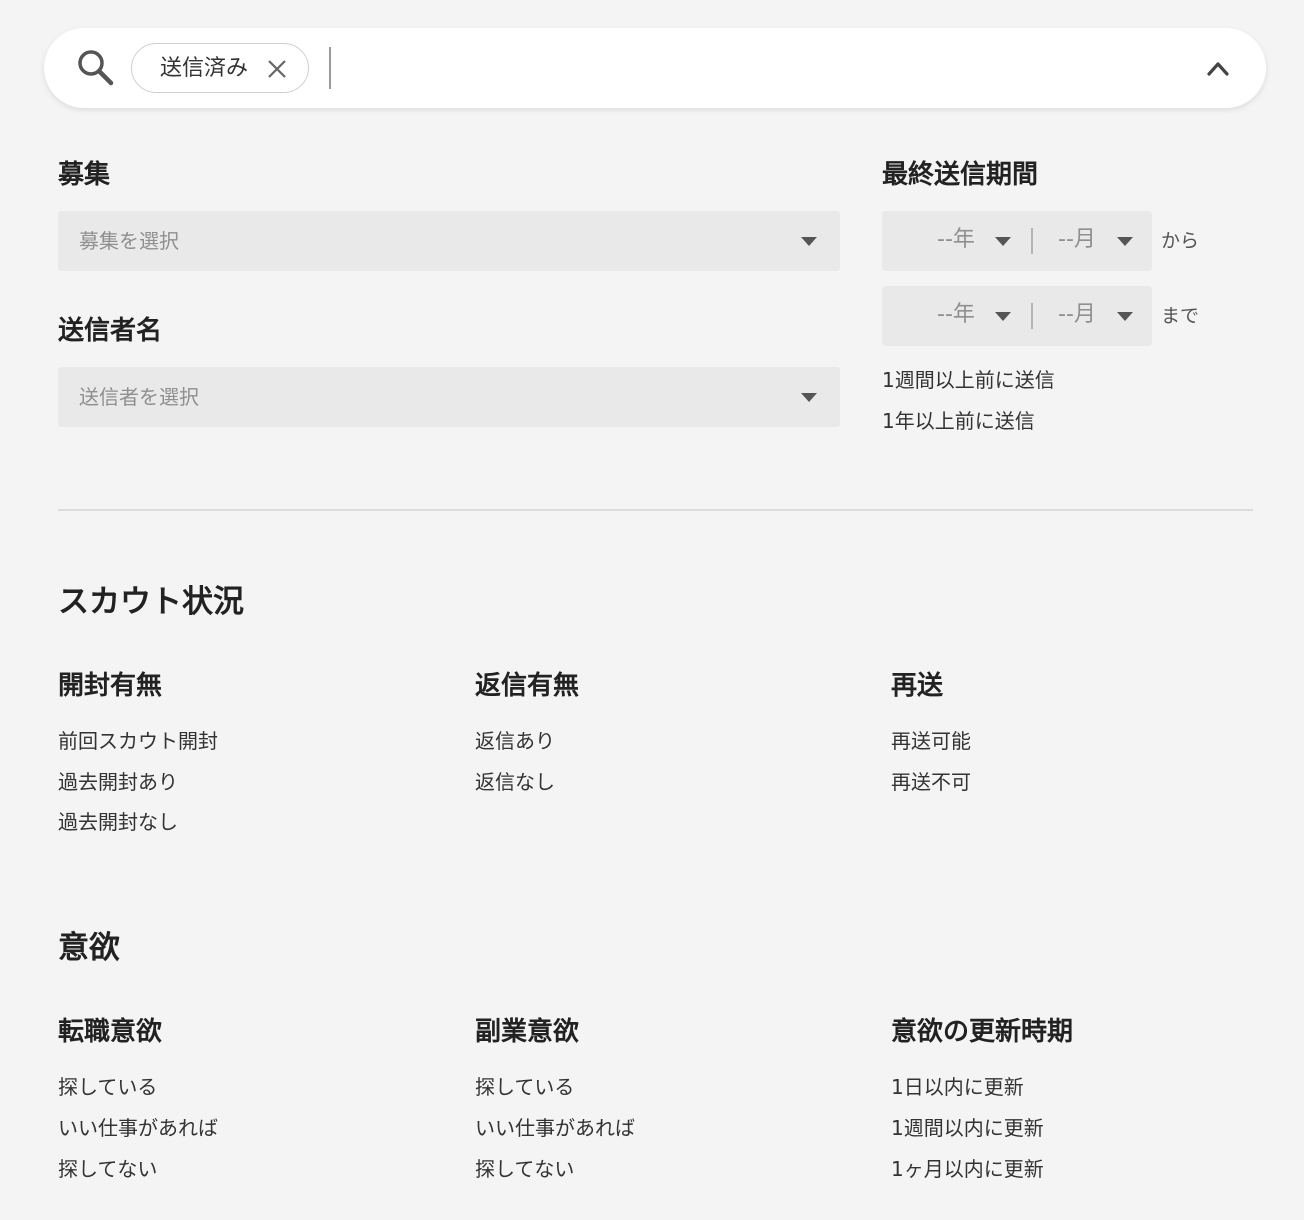 The width and height of the screenshot is (1304, 1220). What do you see at coordinates (982, 1032) in the screenshot?
I see `motivation-update-title: 意欲の更新時期` at bounding box center [982, 1032].